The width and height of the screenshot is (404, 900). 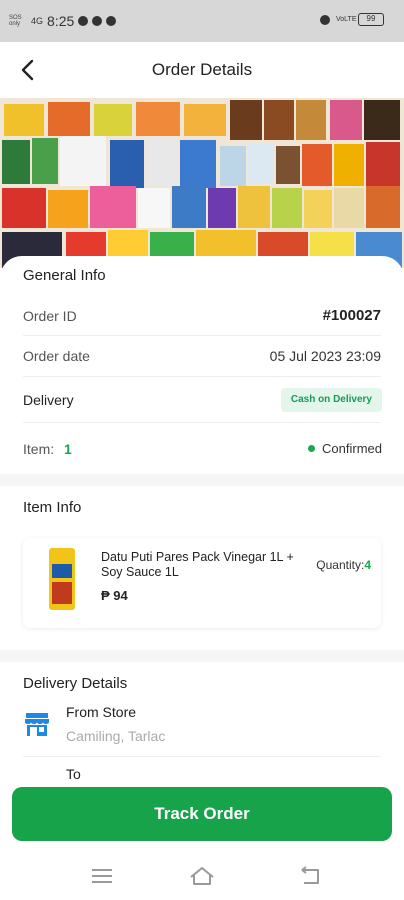 What do you see at coordinates (331, 400) in the screenshot?
I see `payment-method-badge: Cash on Delivery` at bounding box center [331, 400].